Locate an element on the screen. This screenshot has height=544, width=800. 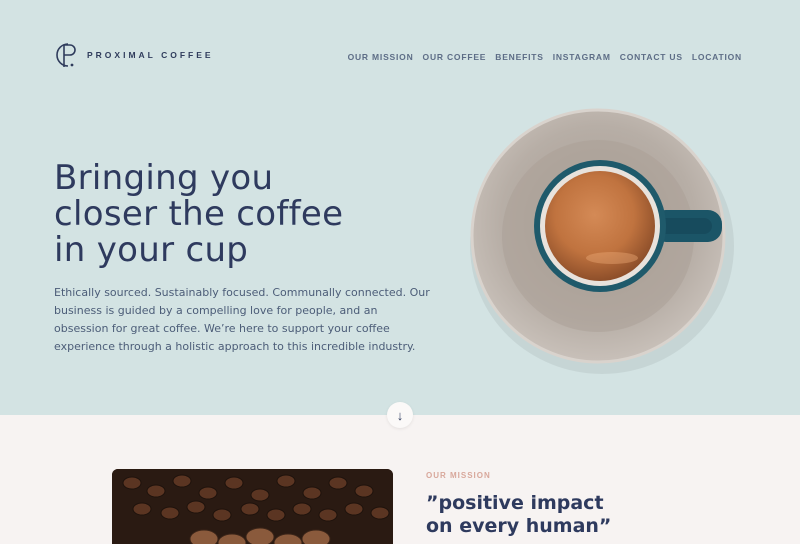
nav-benefits: BENEFITS is located at coordinates (519, 57).